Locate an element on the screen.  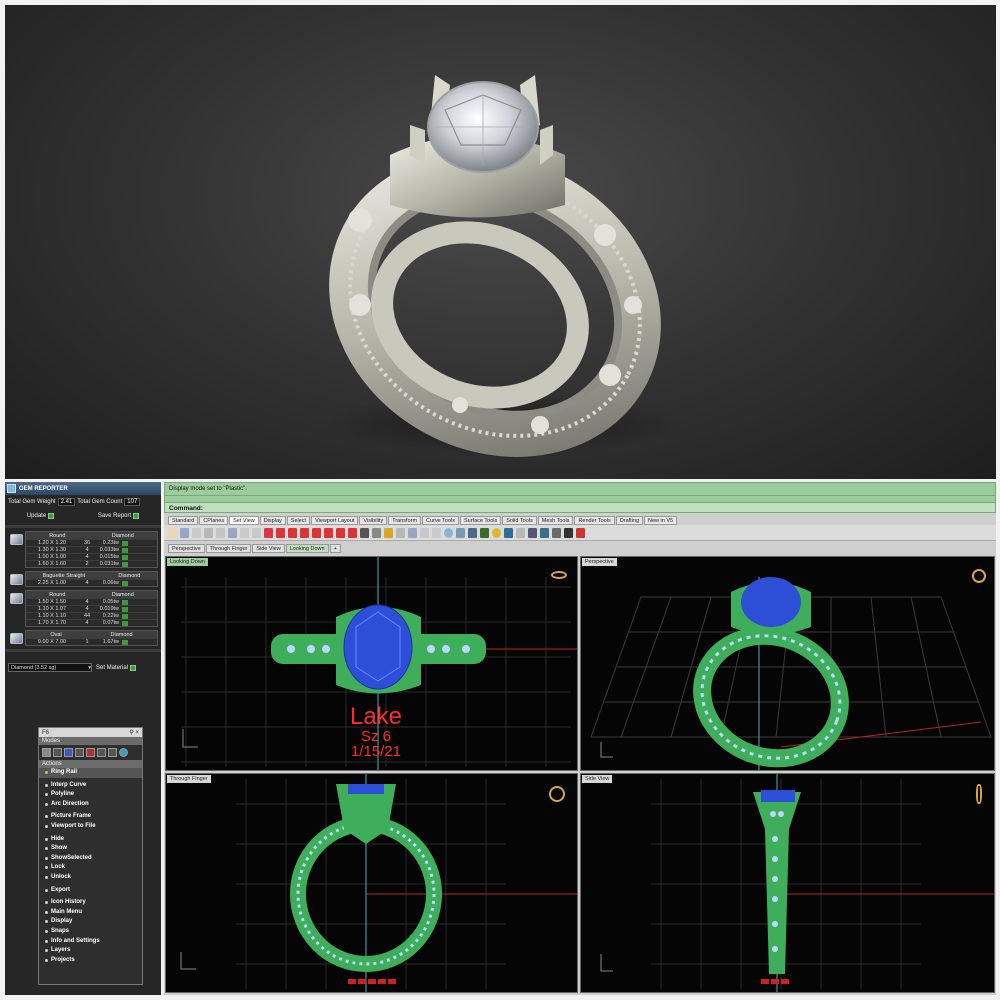
tab-transform: Transform is located at coordinates (405, 520).